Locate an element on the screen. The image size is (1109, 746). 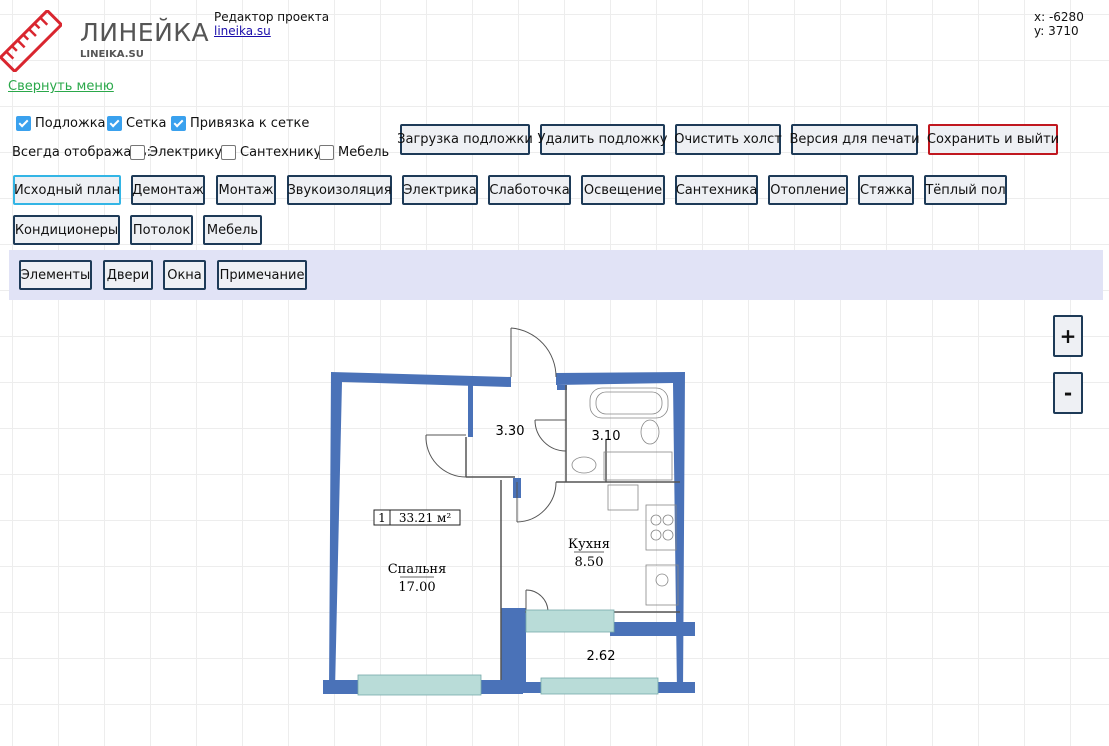
snap-toggle: Привязка к сетке is located at coordinates (240, 123).